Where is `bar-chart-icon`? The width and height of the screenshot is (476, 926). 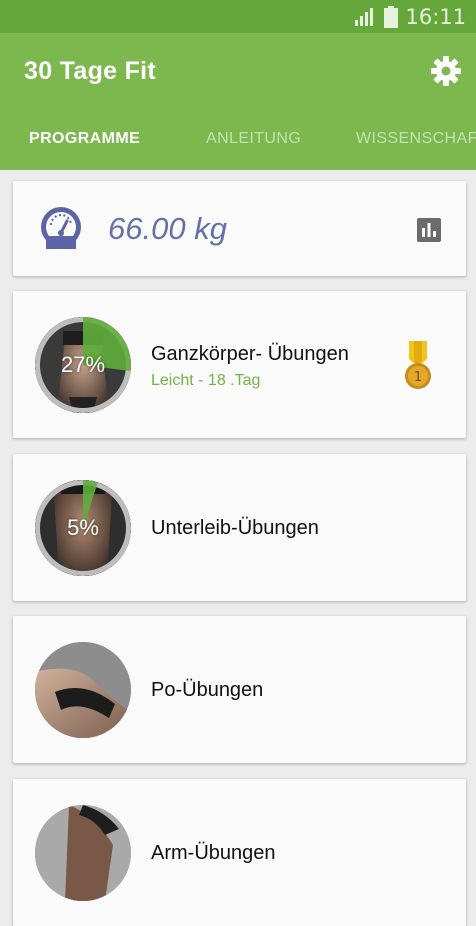
bar-chart-icon is located at coordinates (429, 230).